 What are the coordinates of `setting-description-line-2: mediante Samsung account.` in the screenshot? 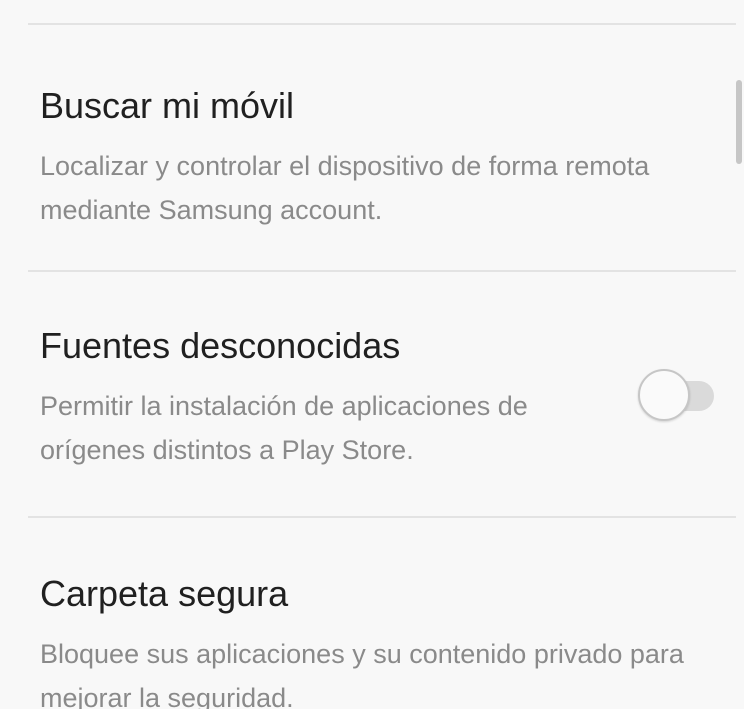 It's located at (211, 210).